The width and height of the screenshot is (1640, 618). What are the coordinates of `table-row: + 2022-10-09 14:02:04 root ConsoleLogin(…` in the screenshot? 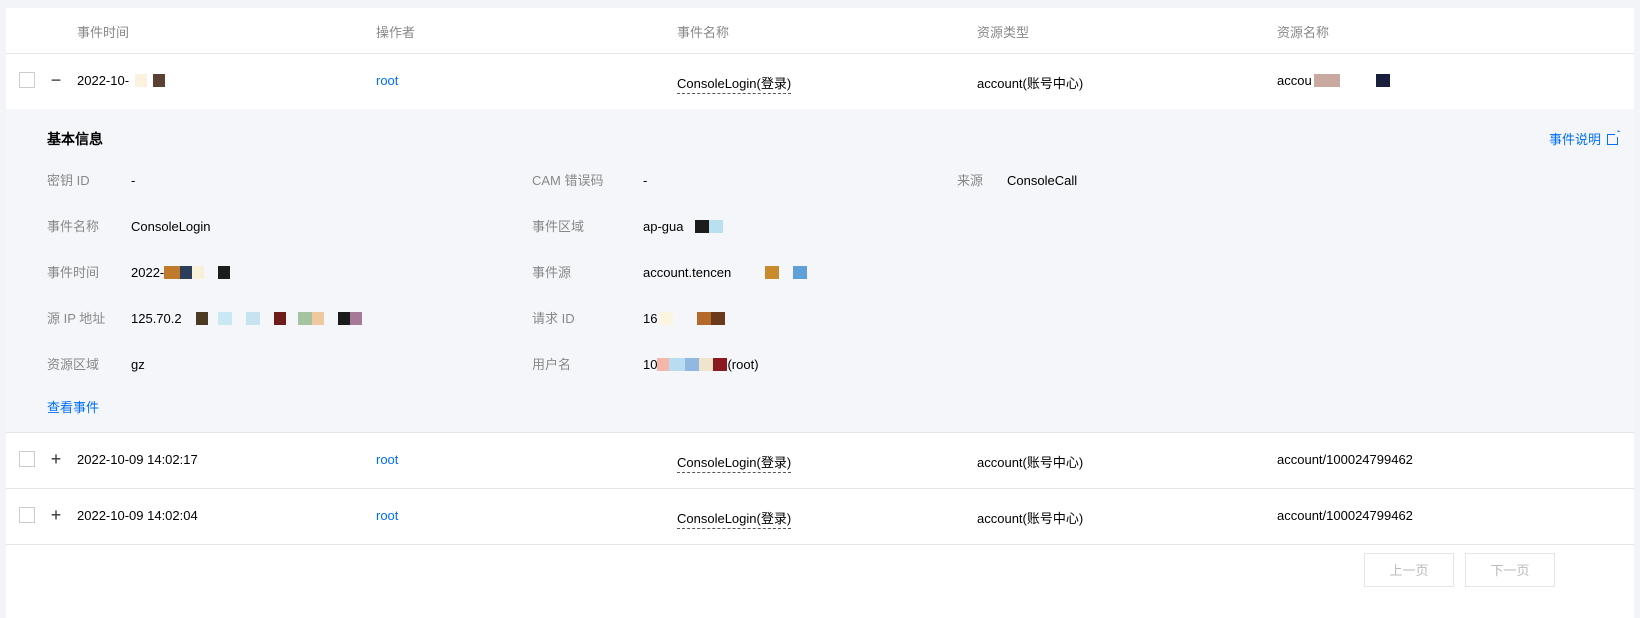 It's located at (820, 517).